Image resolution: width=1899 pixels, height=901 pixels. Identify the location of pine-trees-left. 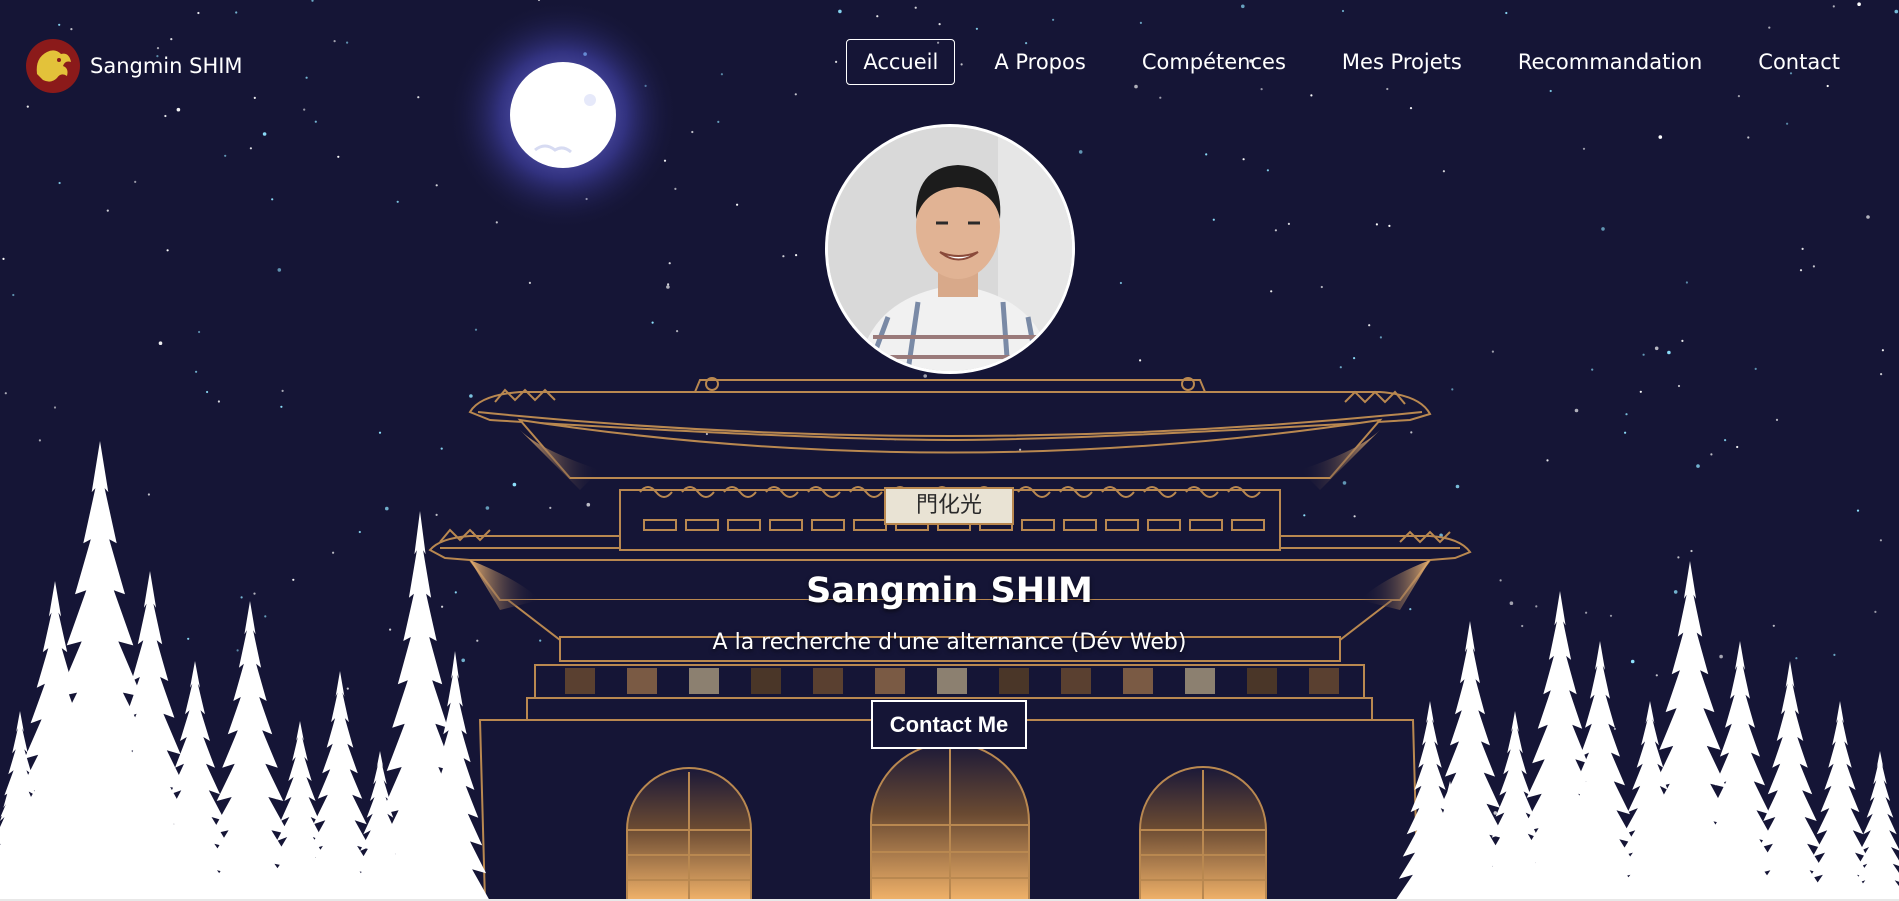
(245, 671).